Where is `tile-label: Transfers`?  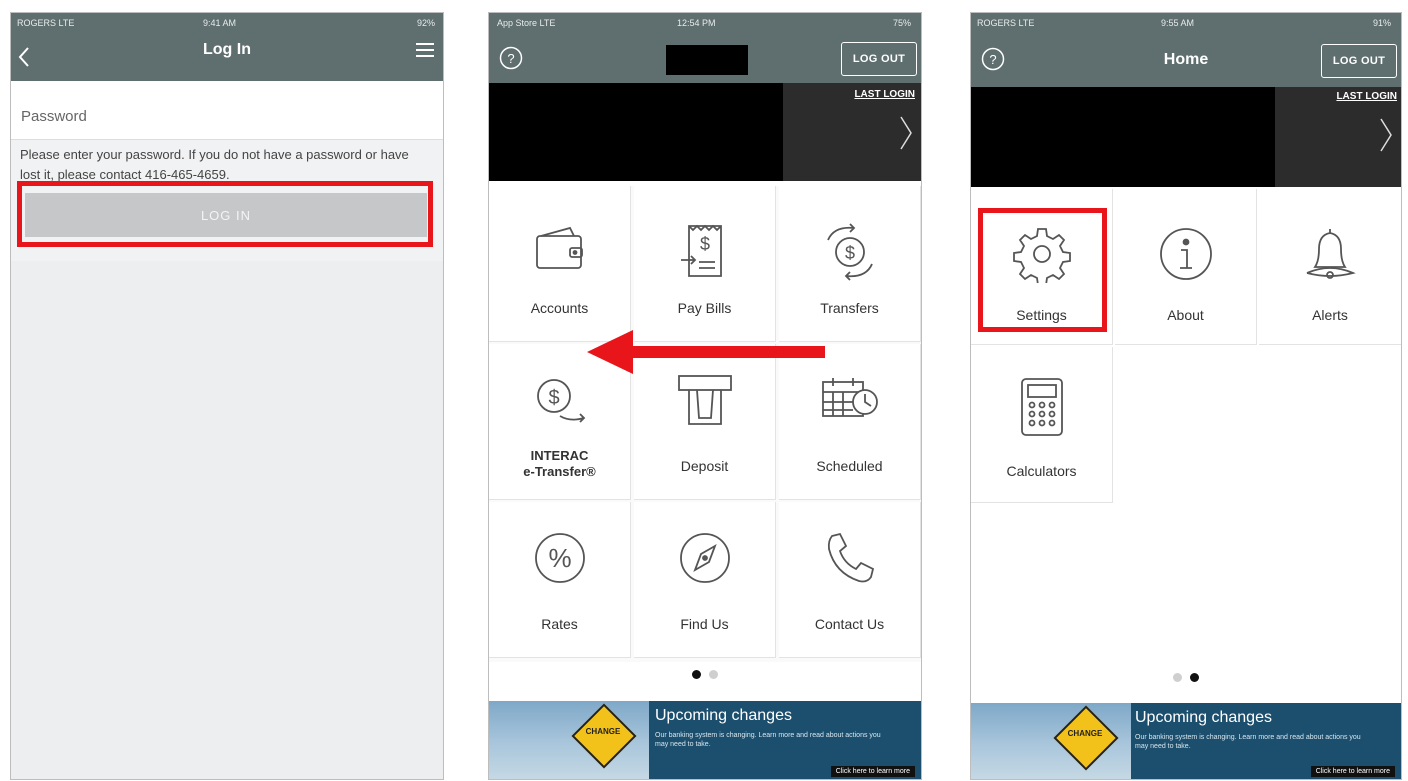 tile-label: Transfers is located at coordinates (849, 308).